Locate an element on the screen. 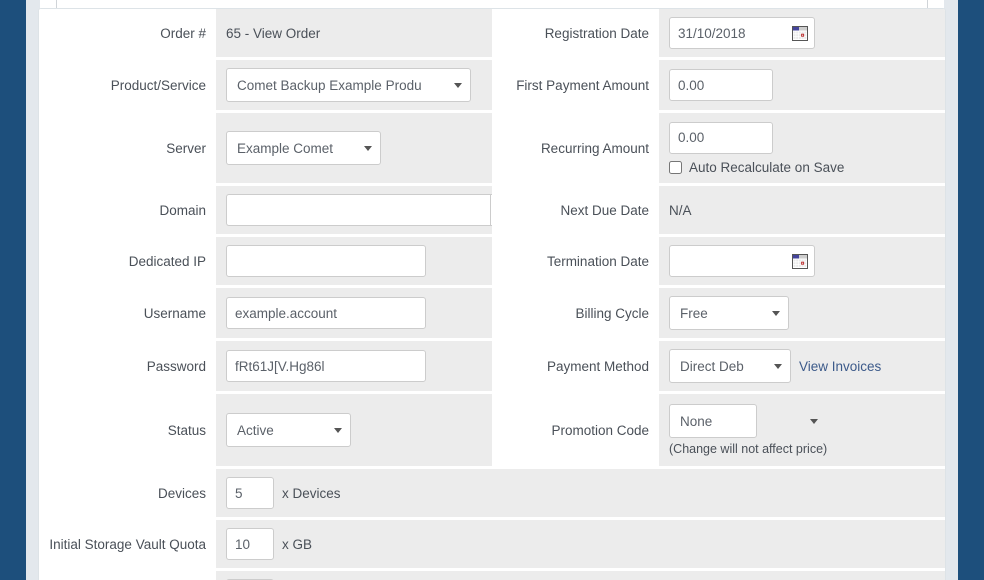 The width and height of the screenshot is (984, 580). first-payment-label: First Payment Amount is located at coordinates (575, 86).